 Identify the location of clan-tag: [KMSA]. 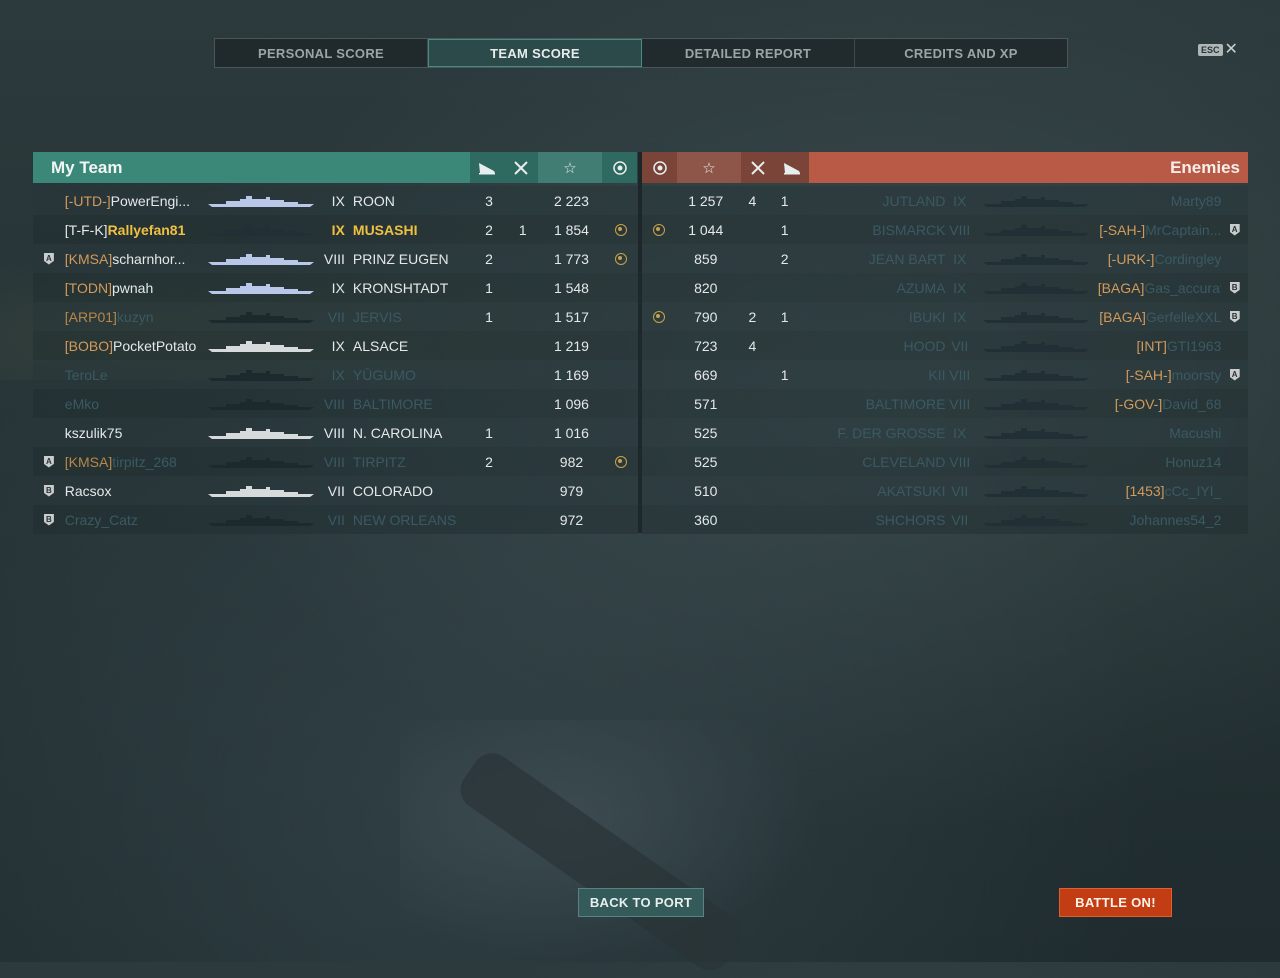
(88, 461).